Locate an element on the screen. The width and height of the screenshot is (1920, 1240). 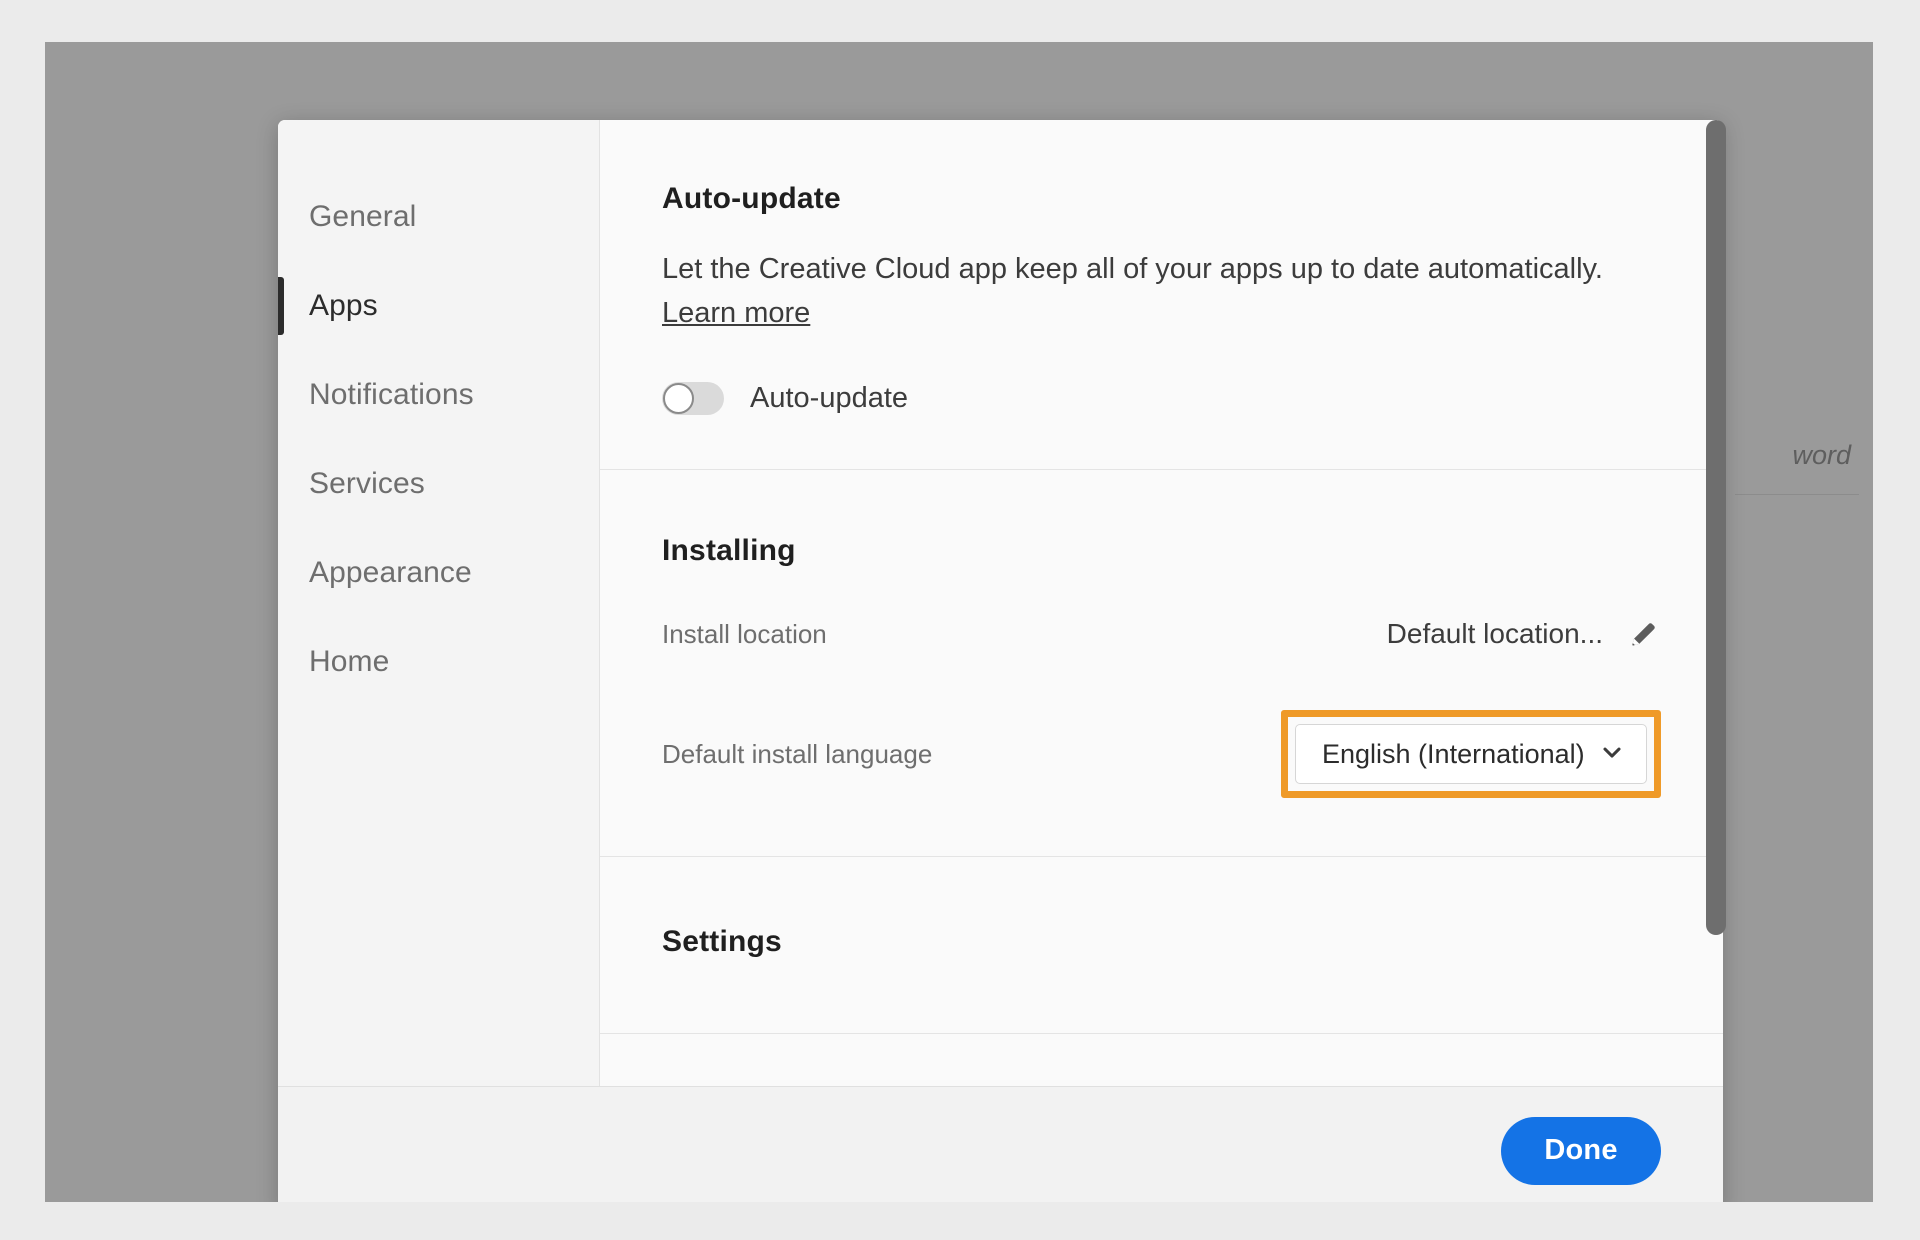
sidebar-item-label: Apps is located at coordinates (343, 305).